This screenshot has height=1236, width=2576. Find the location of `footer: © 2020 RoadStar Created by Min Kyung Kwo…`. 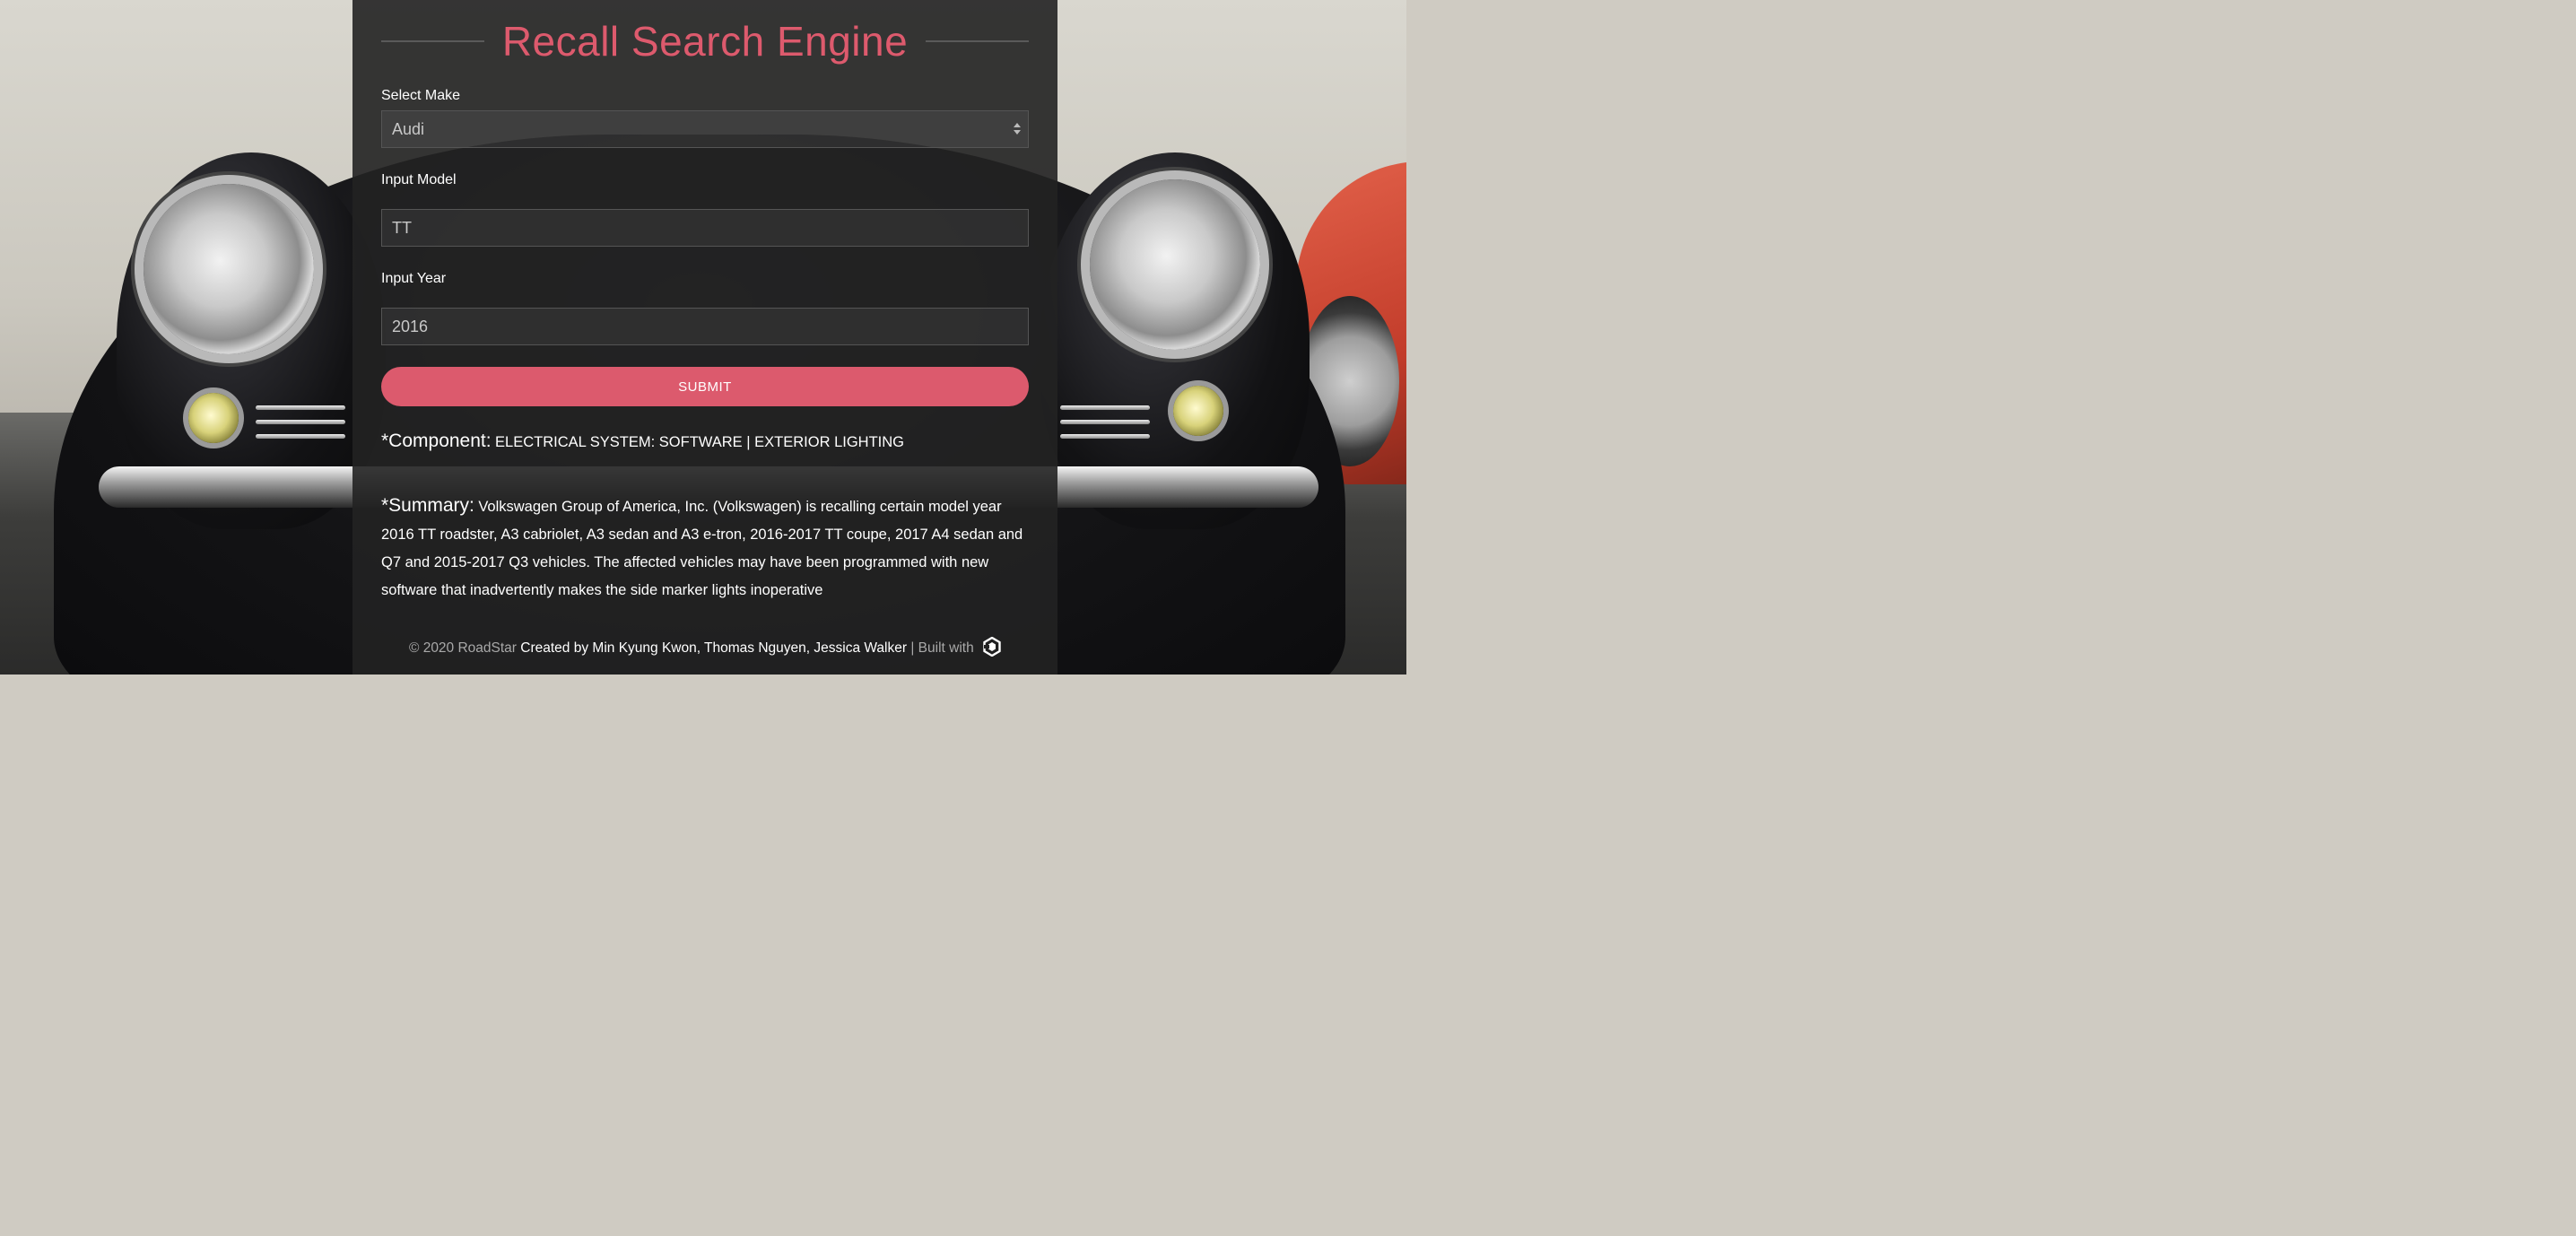

footer: © 2020 RoadStar Created by Min Kyung Kwo… is located at coordinates (704, 647).